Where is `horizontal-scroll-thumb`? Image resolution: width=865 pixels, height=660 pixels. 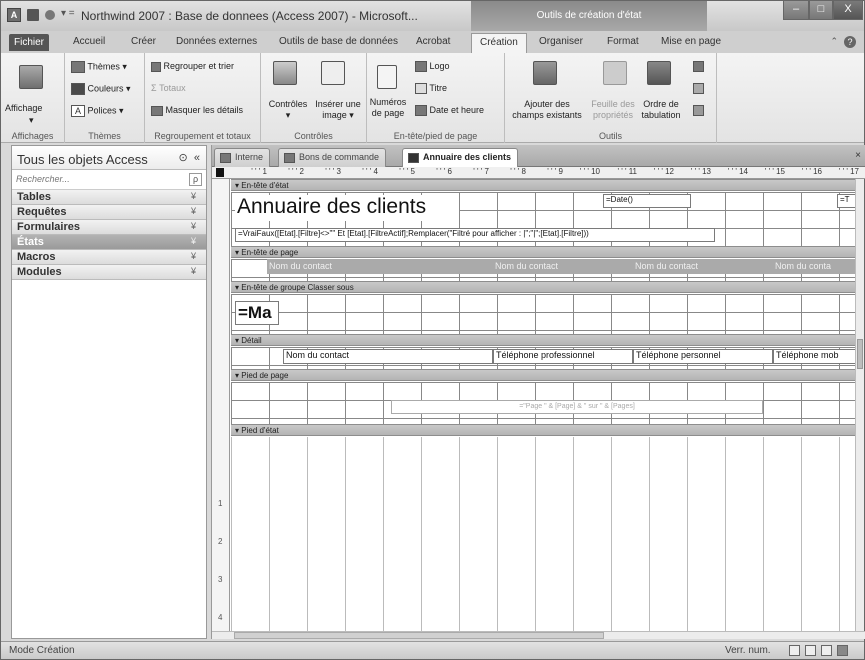 horizontal-scroll-thumb is located at coordinates (419, 635).